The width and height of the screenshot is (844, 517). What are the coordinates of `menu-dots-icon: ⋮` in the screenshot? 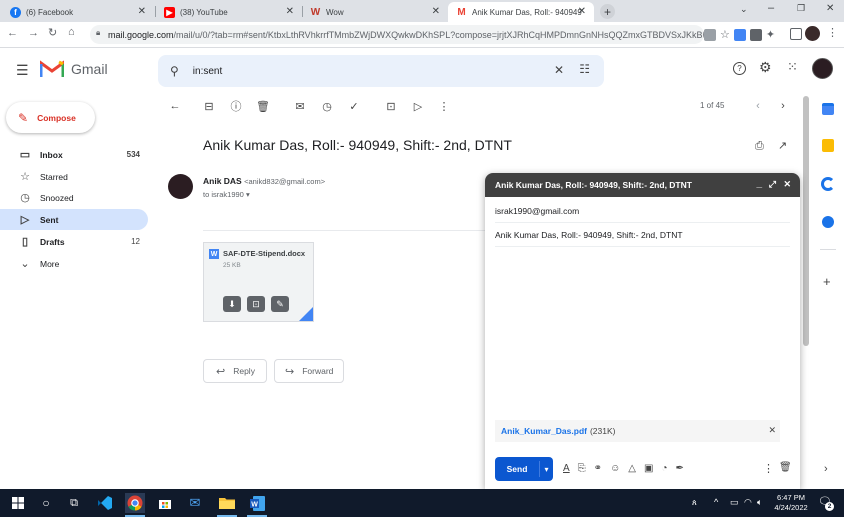 It's located at (832, 32).